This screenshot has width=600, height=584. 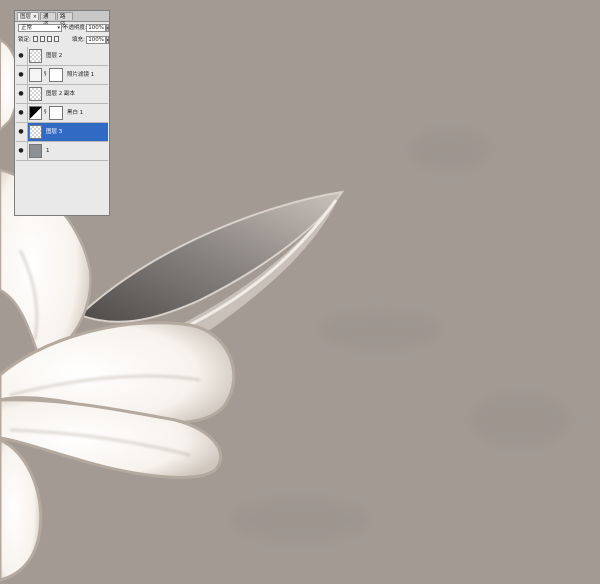 What do you see at coordinates (46, 39) in the screenshot?
I see `lock-options` at bounding box center [46, 39].